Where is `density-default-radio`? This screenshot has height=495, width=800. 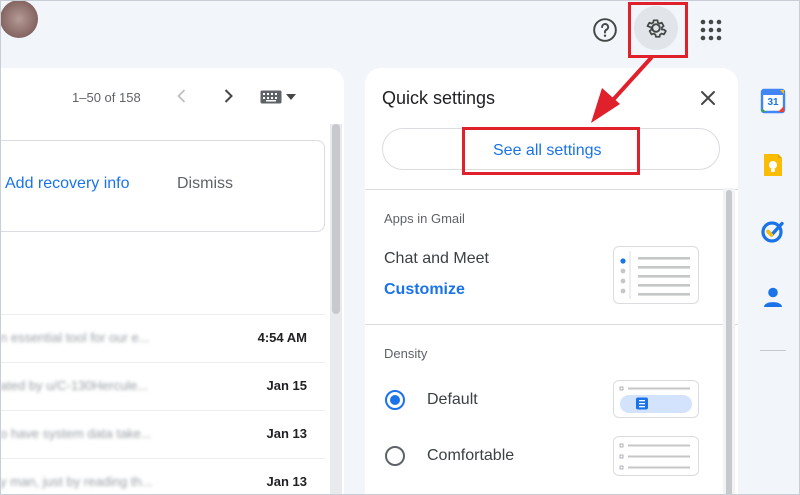
density-default-radio is located at coordinates (395, 400).